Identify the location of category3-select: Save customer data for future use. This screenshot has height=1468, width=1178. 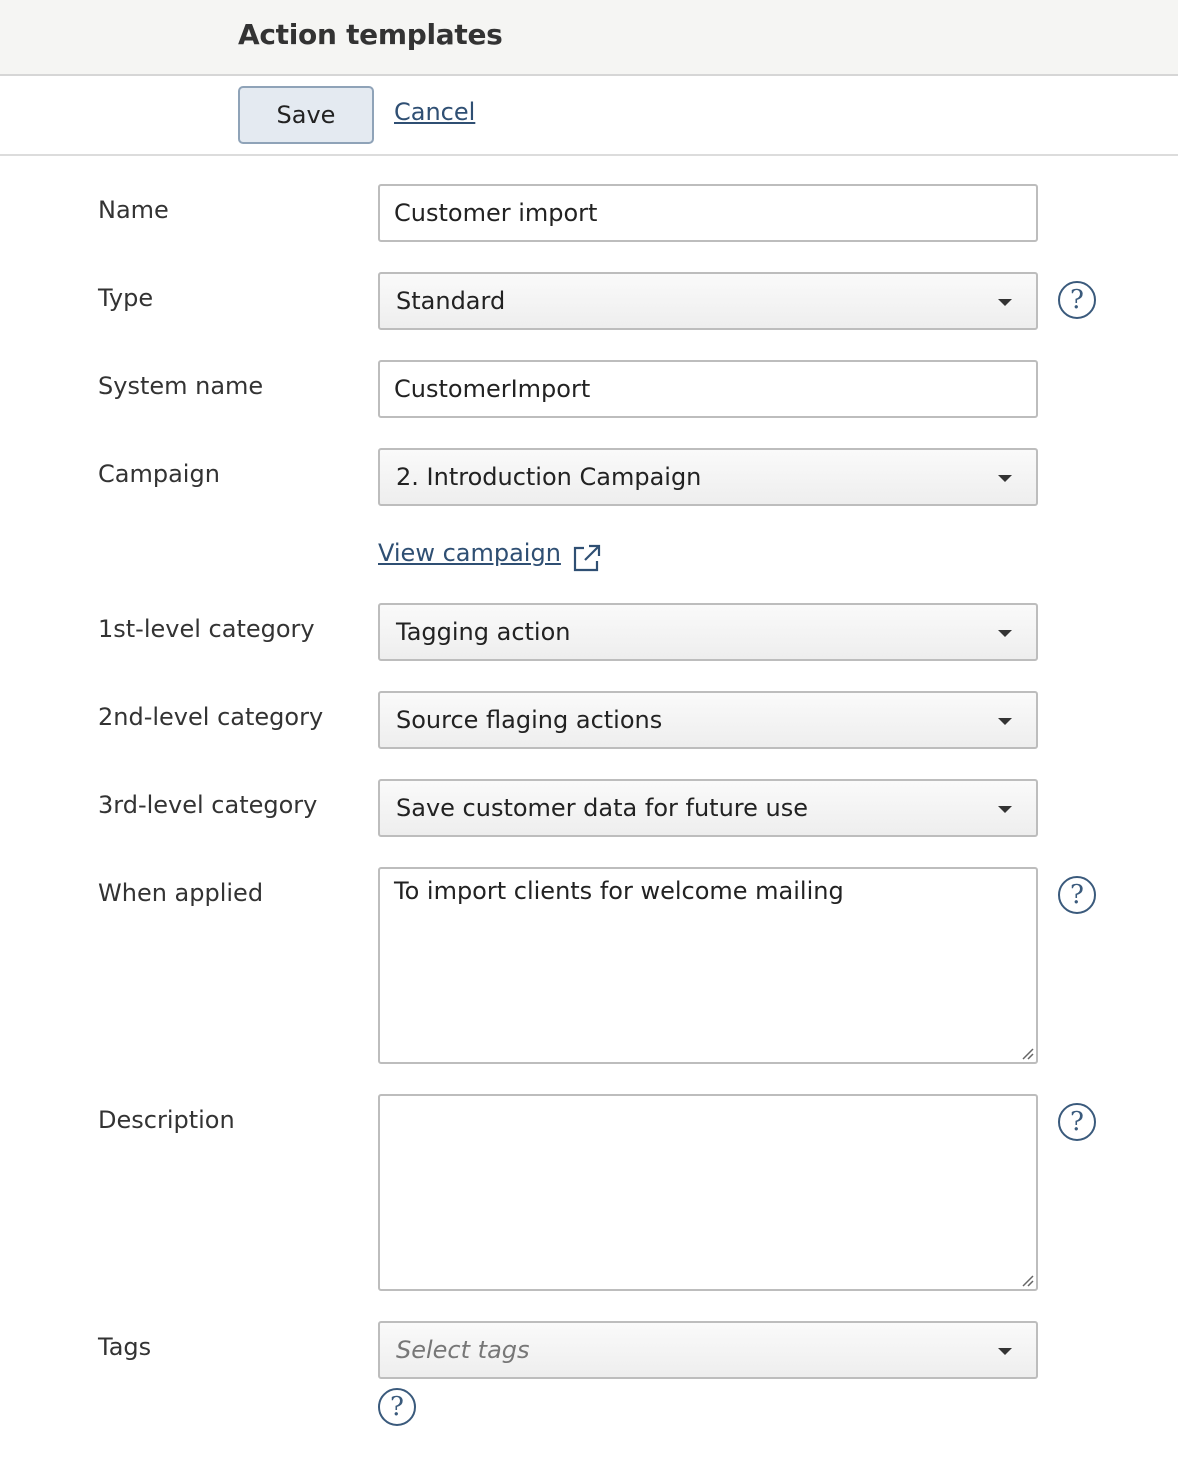
(708, 808).